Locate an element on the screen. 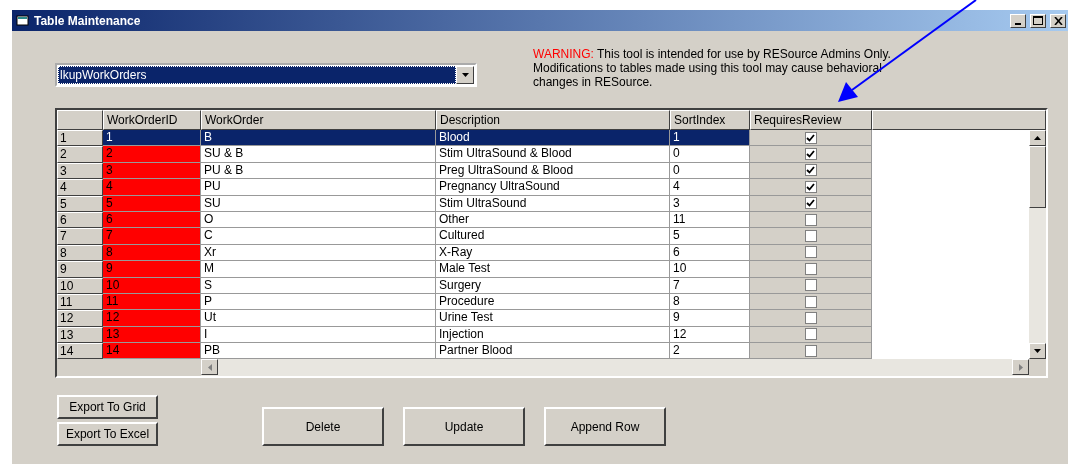 The height and width of the screenshot is (464, 1084). table-cell: Ut is located at coordinates (318, 318).